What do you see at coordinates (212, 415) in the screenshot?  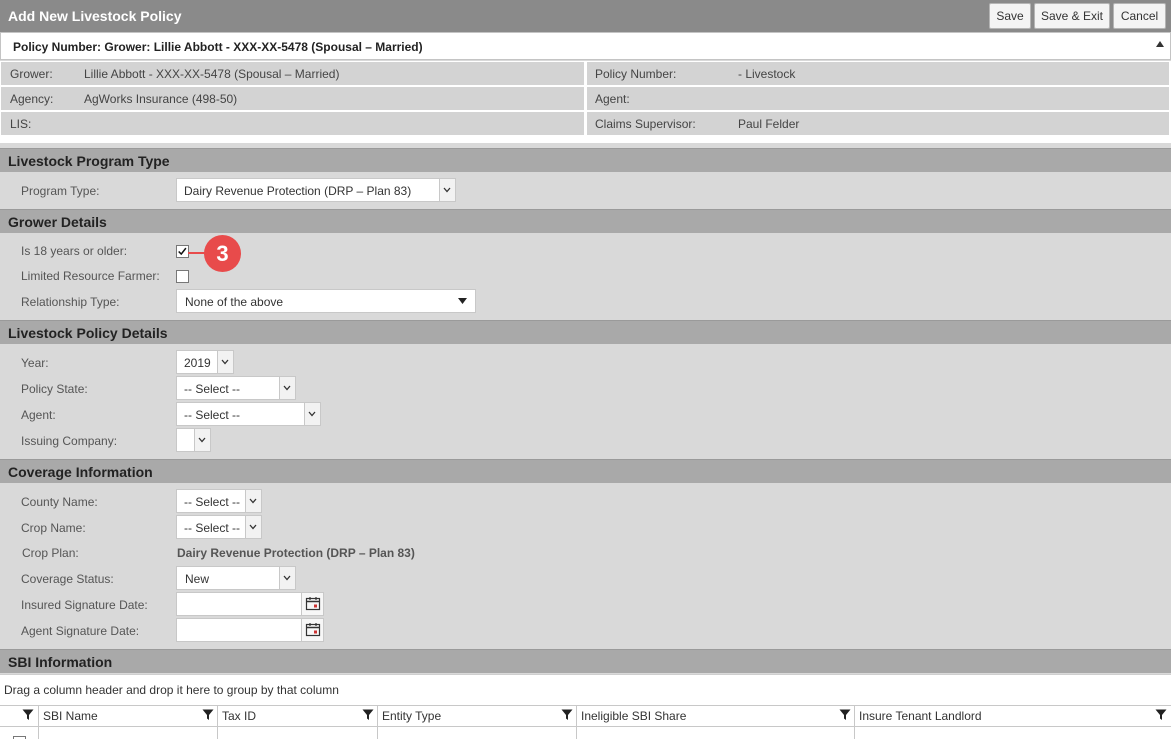 I see `agent-value: -- Select --` at bounding box center [212, 415].